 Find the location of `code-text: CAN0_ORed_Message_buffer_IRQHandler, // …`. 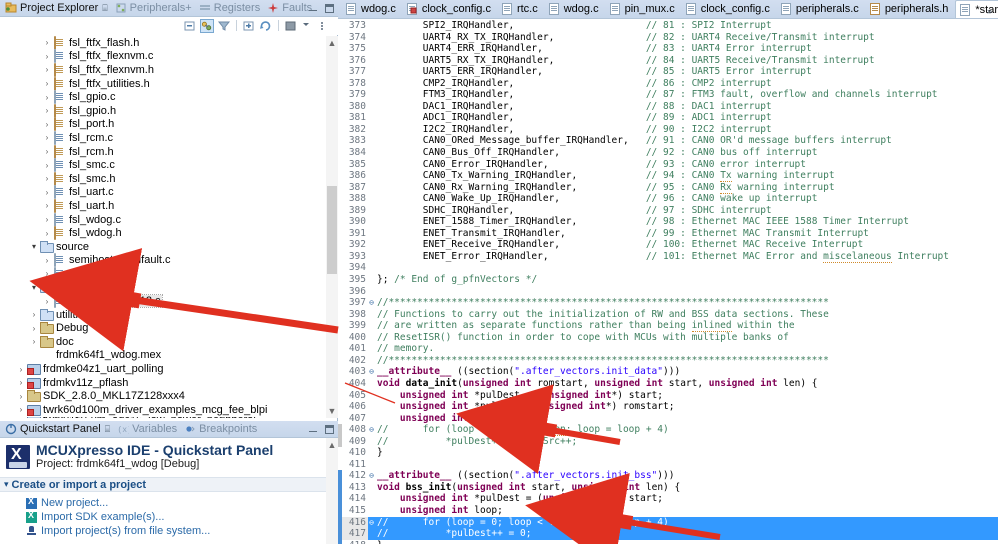

code-text: CAN0_ORed_Message_buffer_IRQHandler, // … is located at coordinates (686, 141).